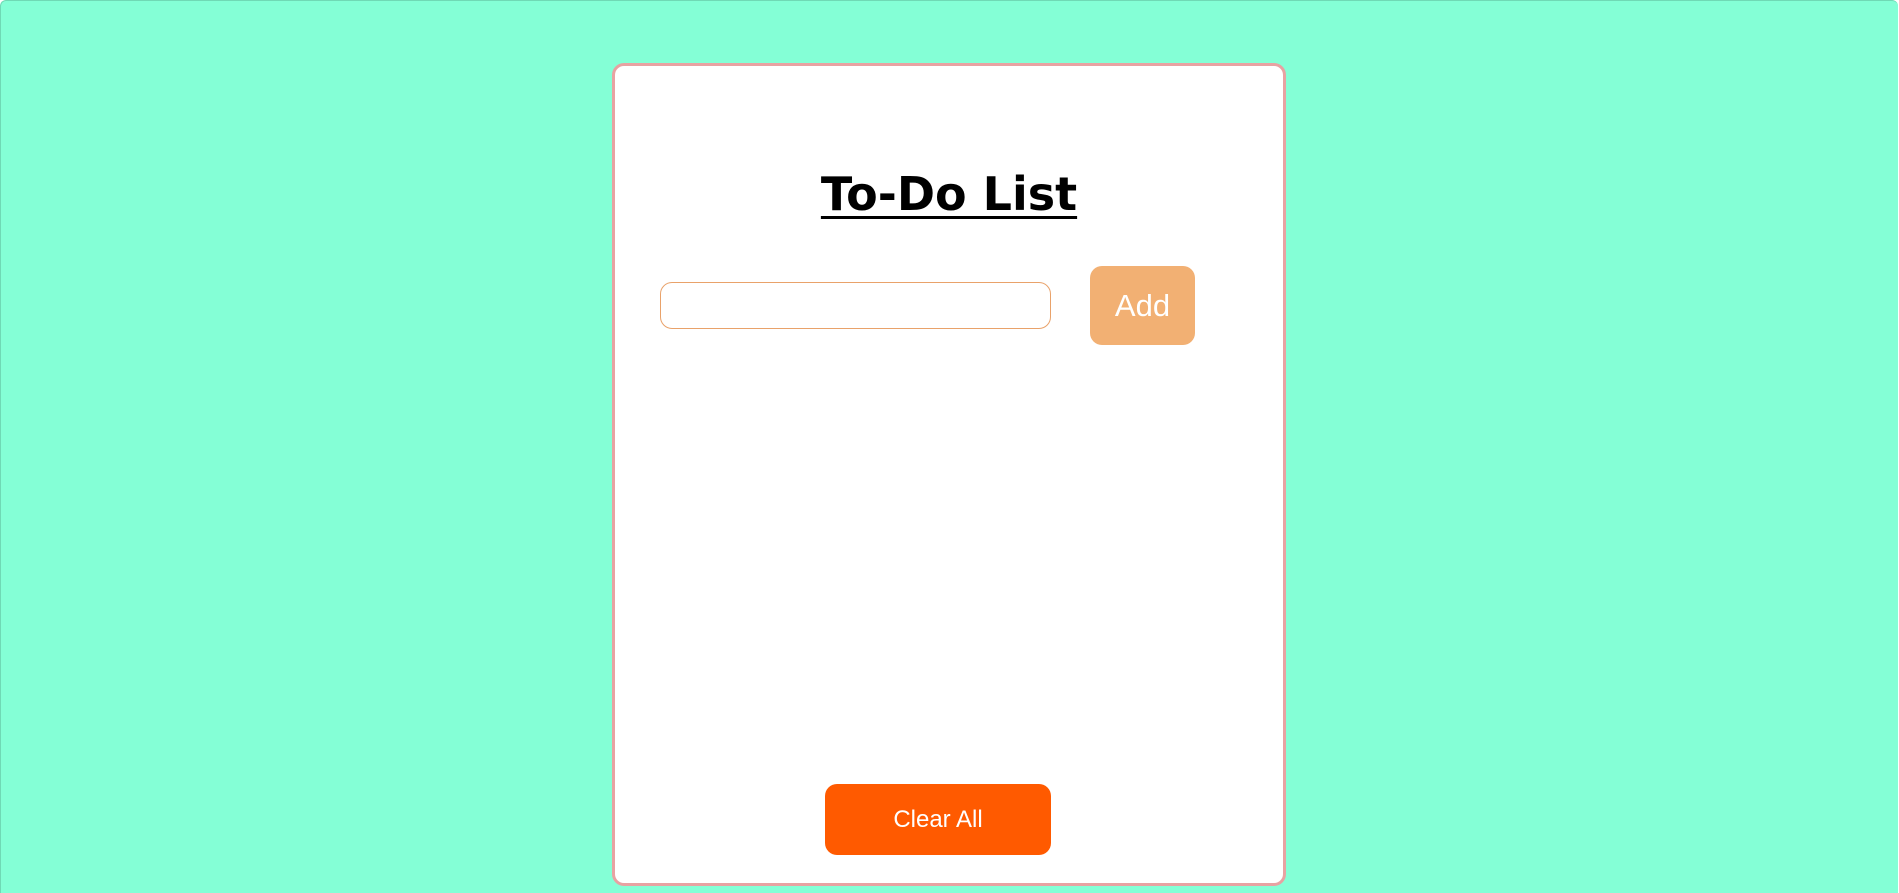 This screenshot has height=893, width=1899. What do you see at coordinates (1142, 305) in the screenshot?
I see `add-button: Add` at bounding box center [1142, 305].